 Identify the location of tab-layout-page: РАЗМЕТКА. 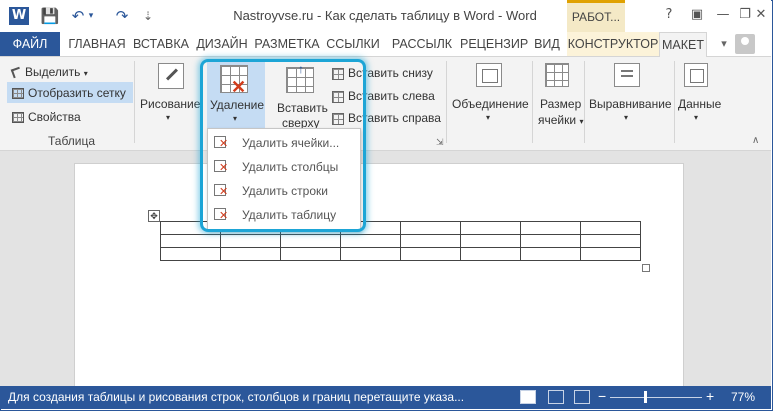
(287, 44).